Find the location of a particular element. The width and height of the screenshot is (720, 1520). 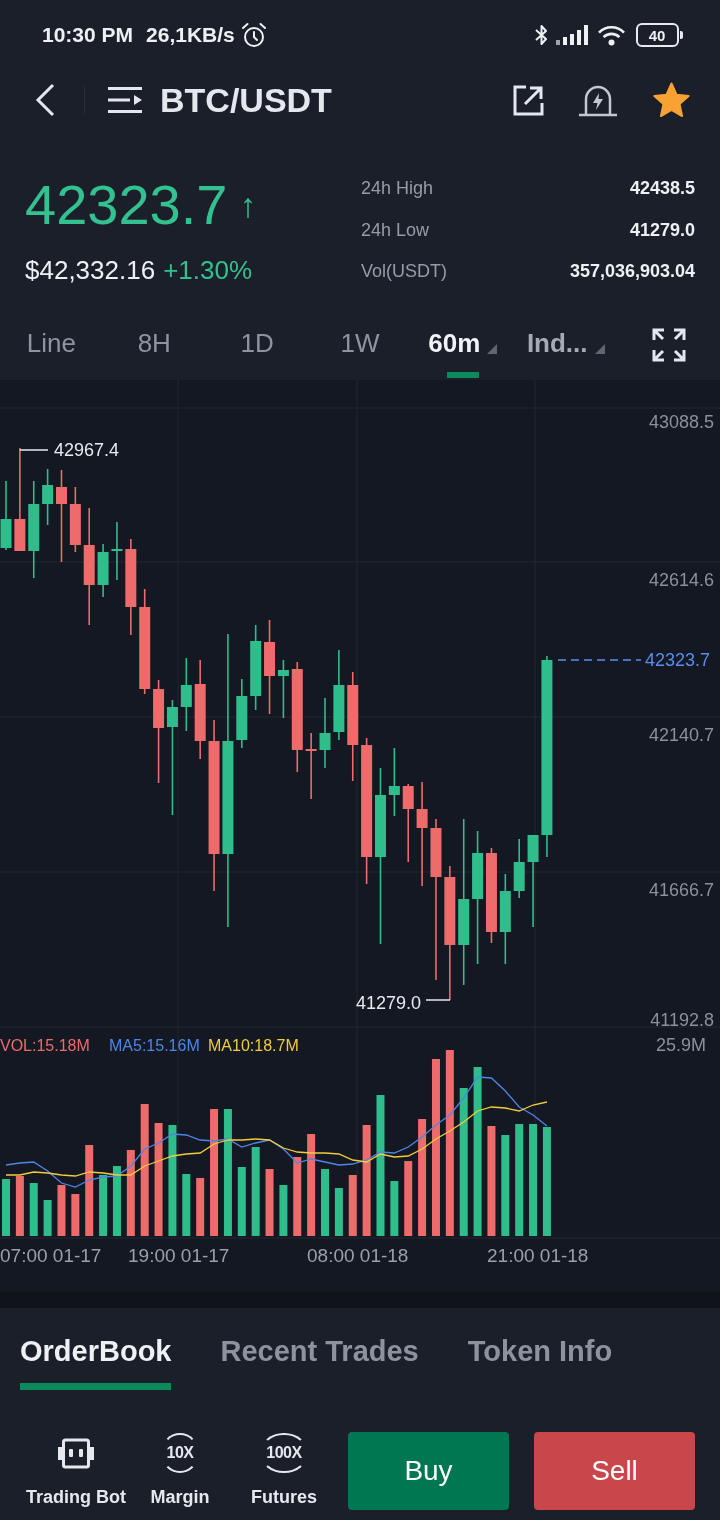

fiat-price: $42,332.16 is located at coordinates (90, 270).